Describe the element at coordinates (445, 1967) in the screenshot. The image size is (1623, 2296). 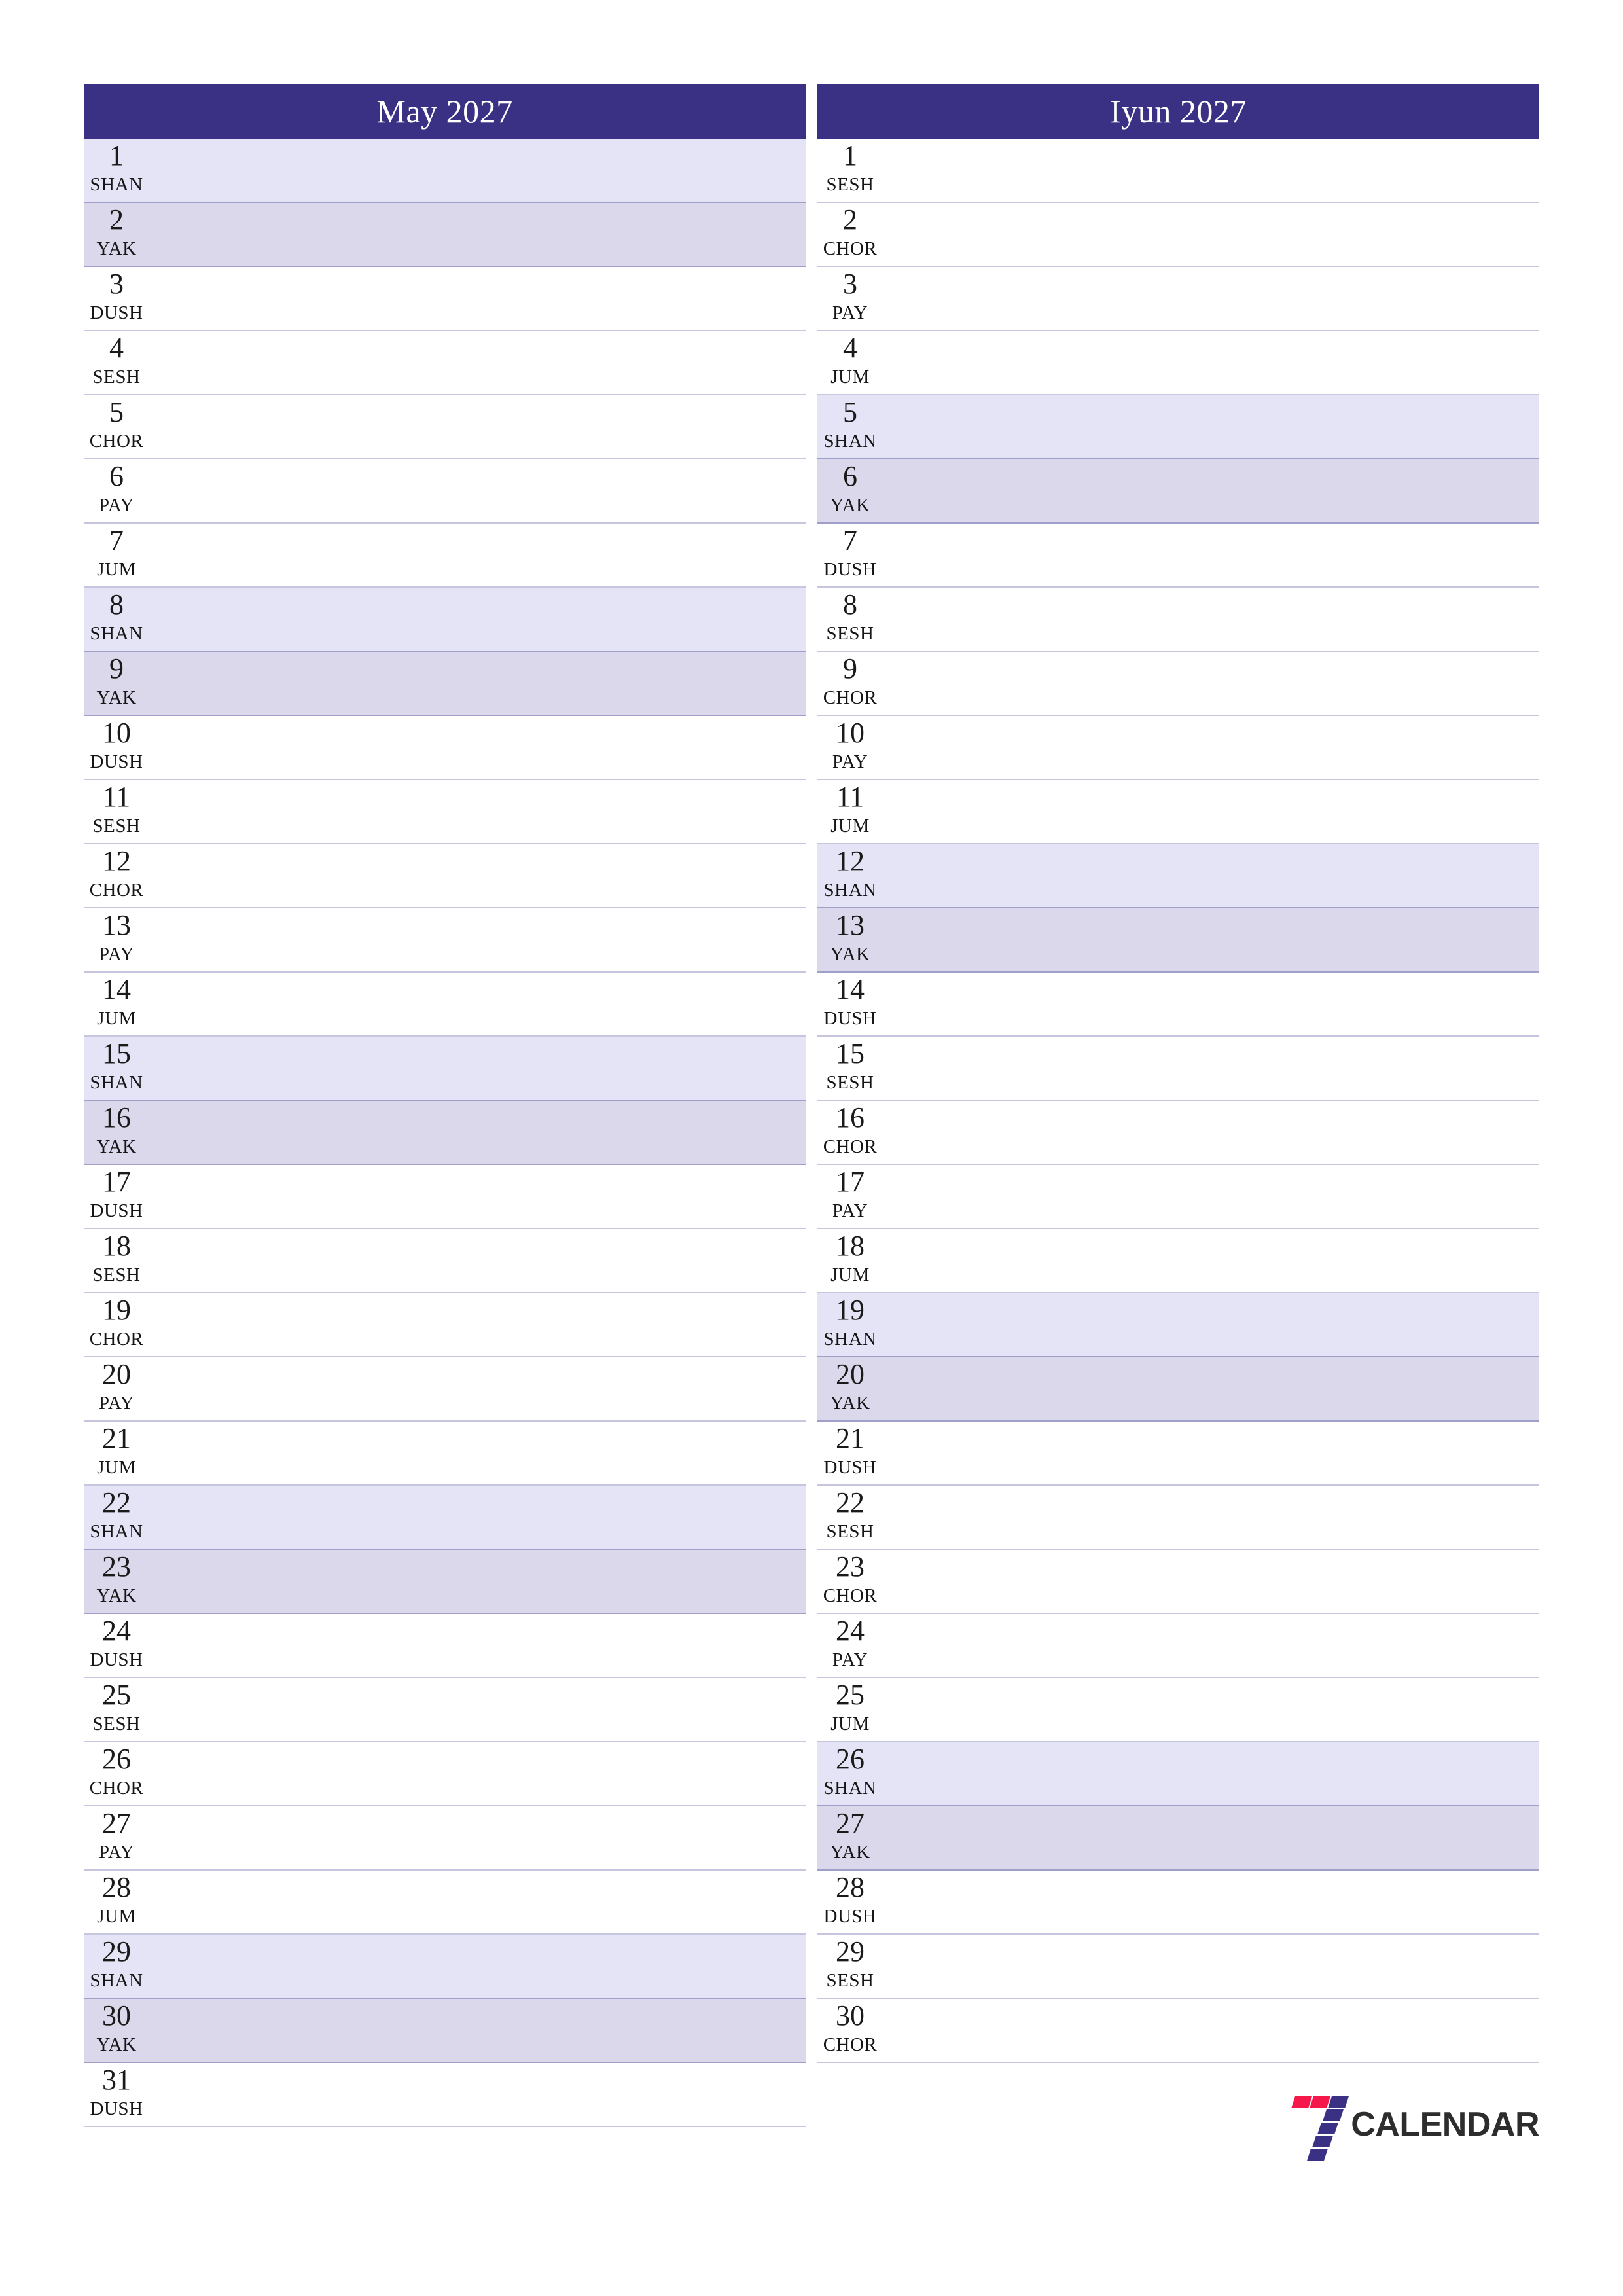
I see `day-row: 29 SHAN` at that location.